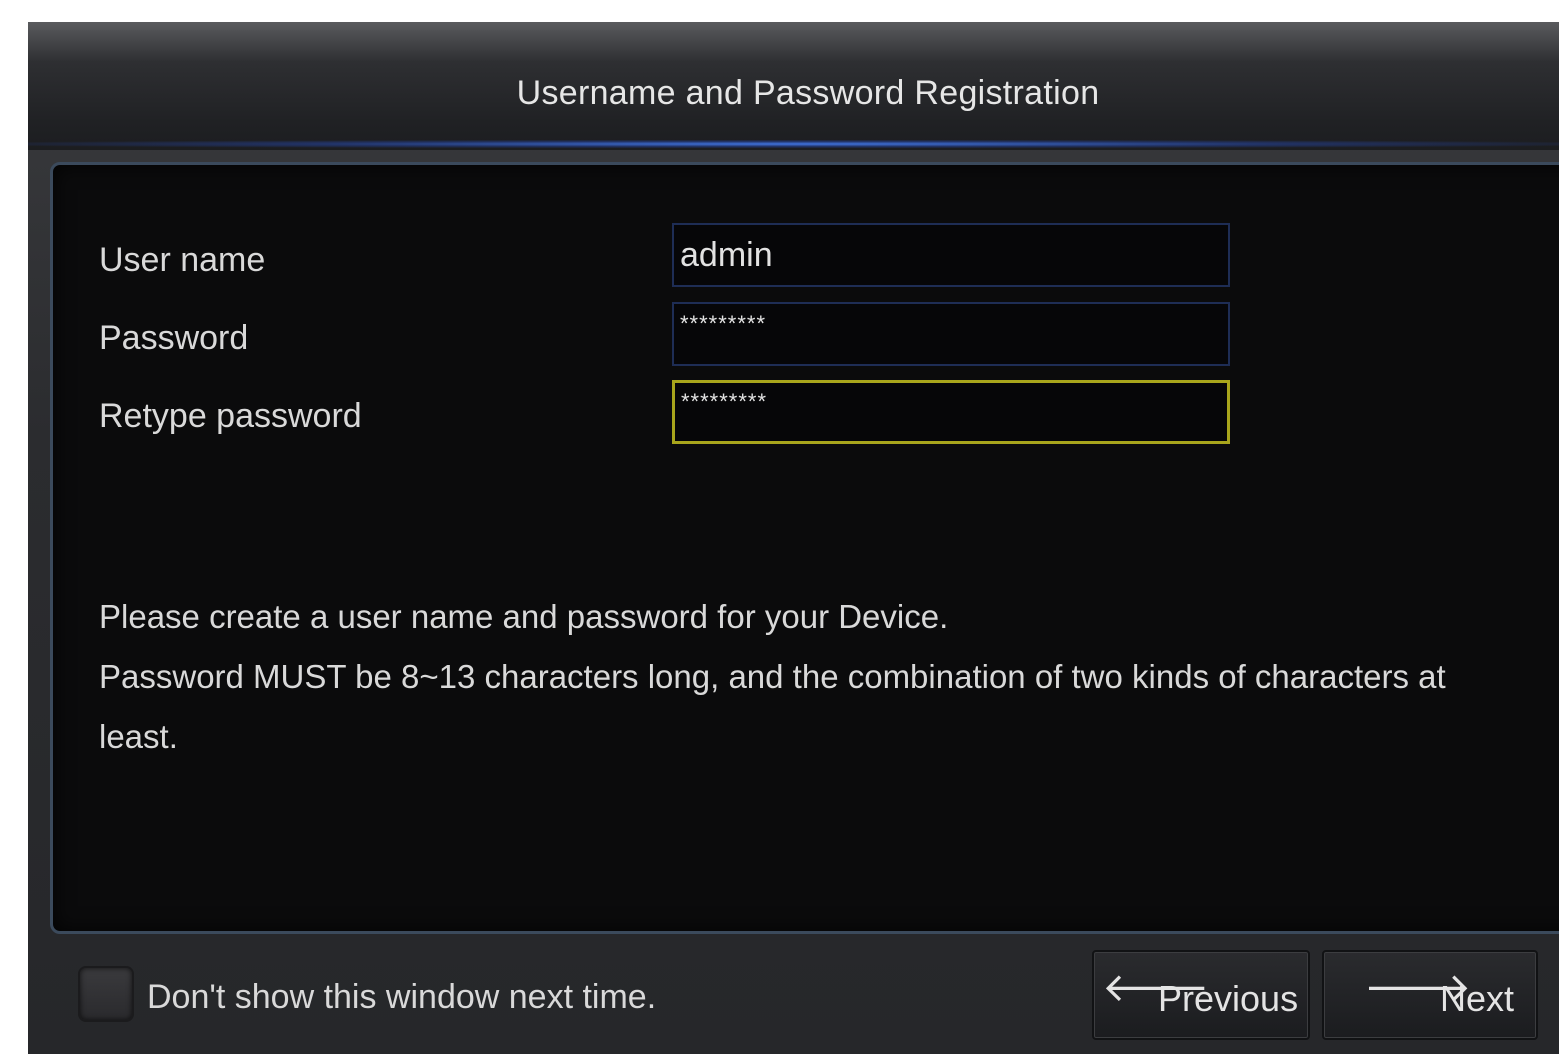 The width and height of the screenshot is (1559, 1054). I want to click on retype-password-label: Retype password, so click(230, 416).